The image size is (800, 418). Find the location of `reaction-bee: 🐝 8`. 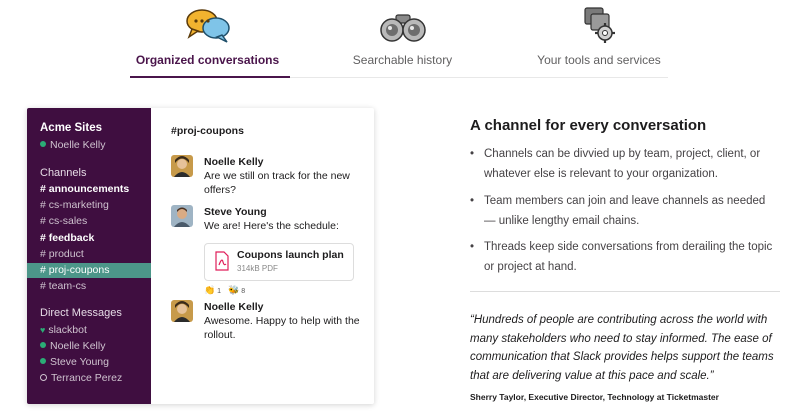

reaction-bee: 🐝 8 is located at coordinates (236, 290).